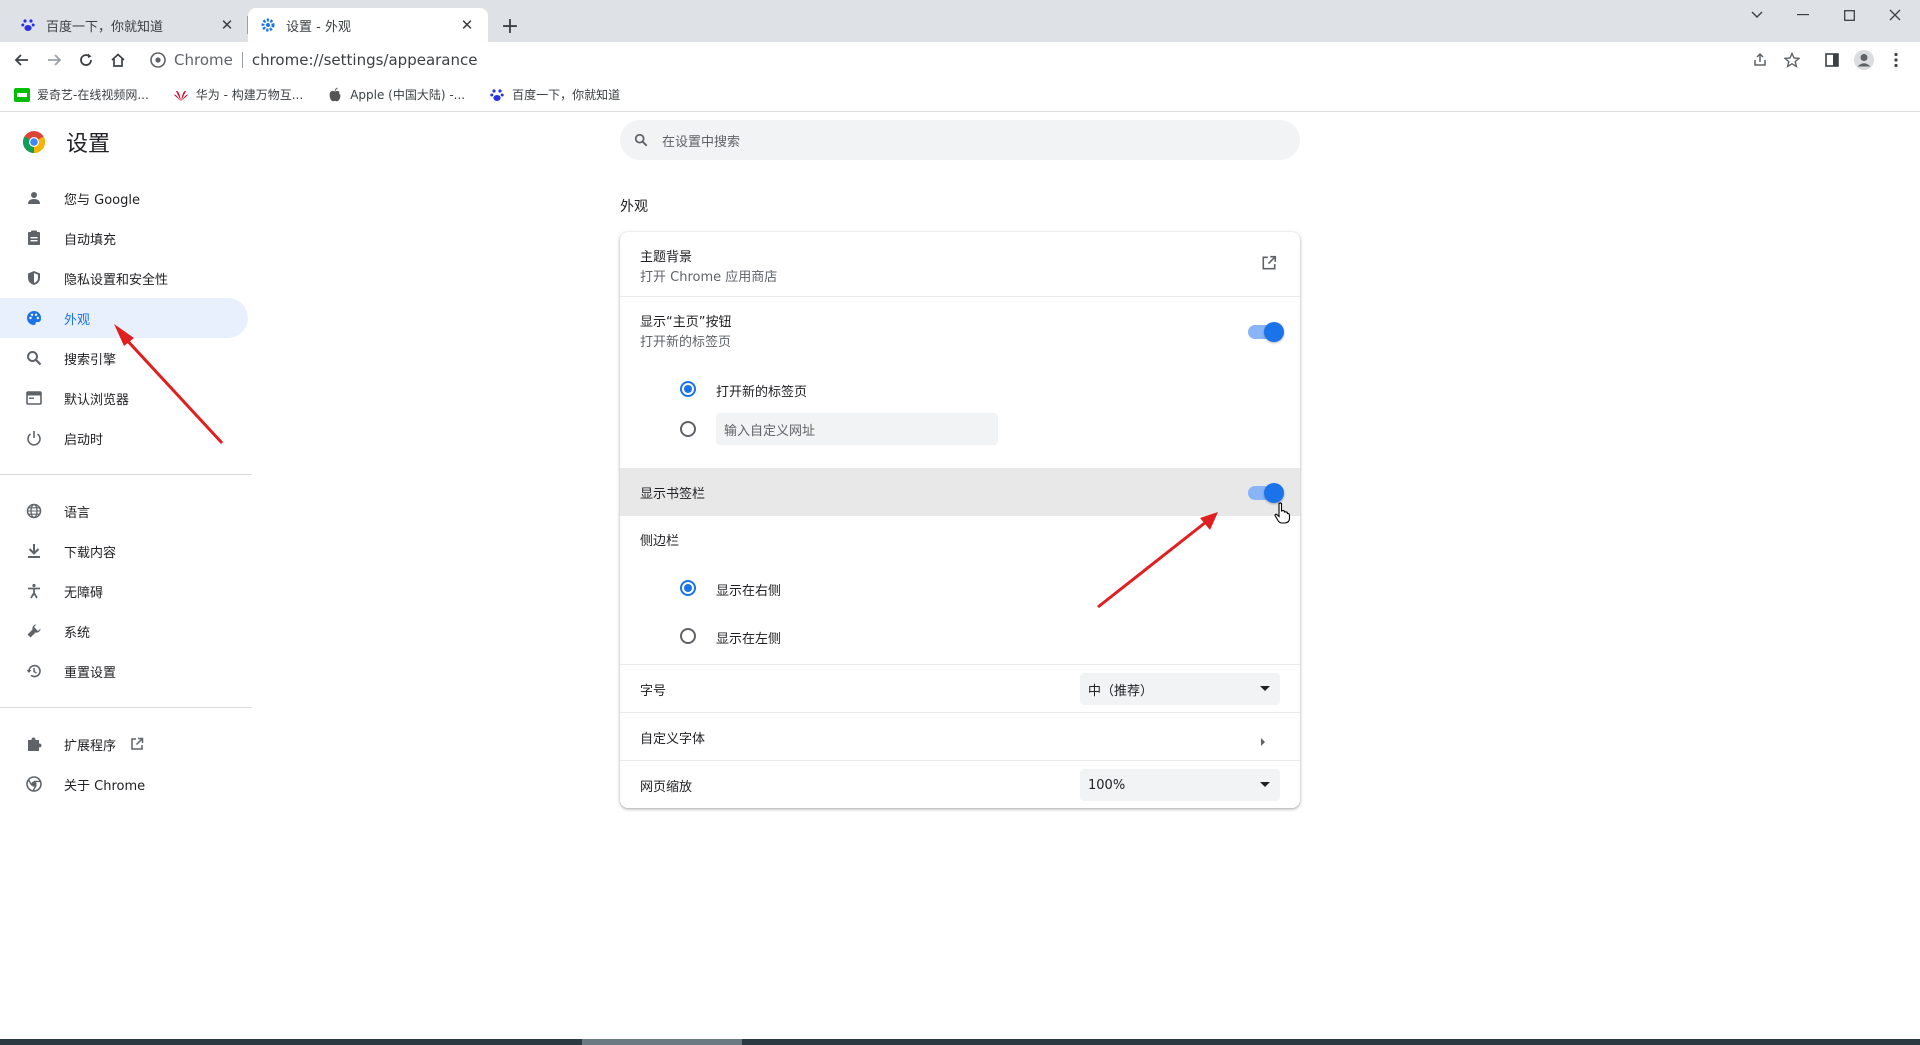 The image size is (1920, 1045). What do you see at coordinates (34, 551) in the screenshot?
I see `download-icon` at bounding box center [34, 551].